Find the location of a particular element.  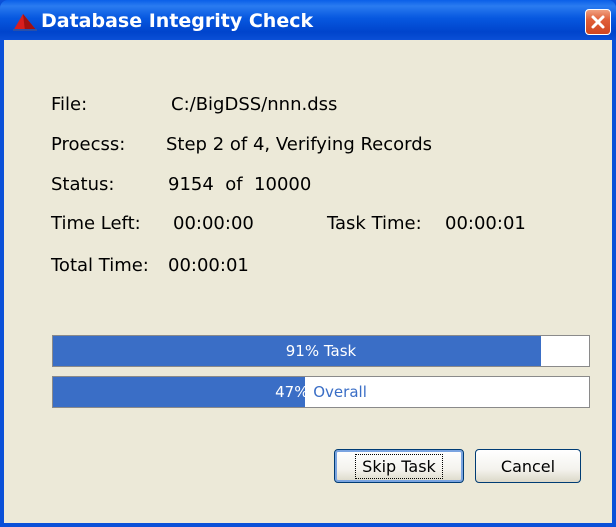

time-left-label: Time Left: is located at coordinates (96, 223).